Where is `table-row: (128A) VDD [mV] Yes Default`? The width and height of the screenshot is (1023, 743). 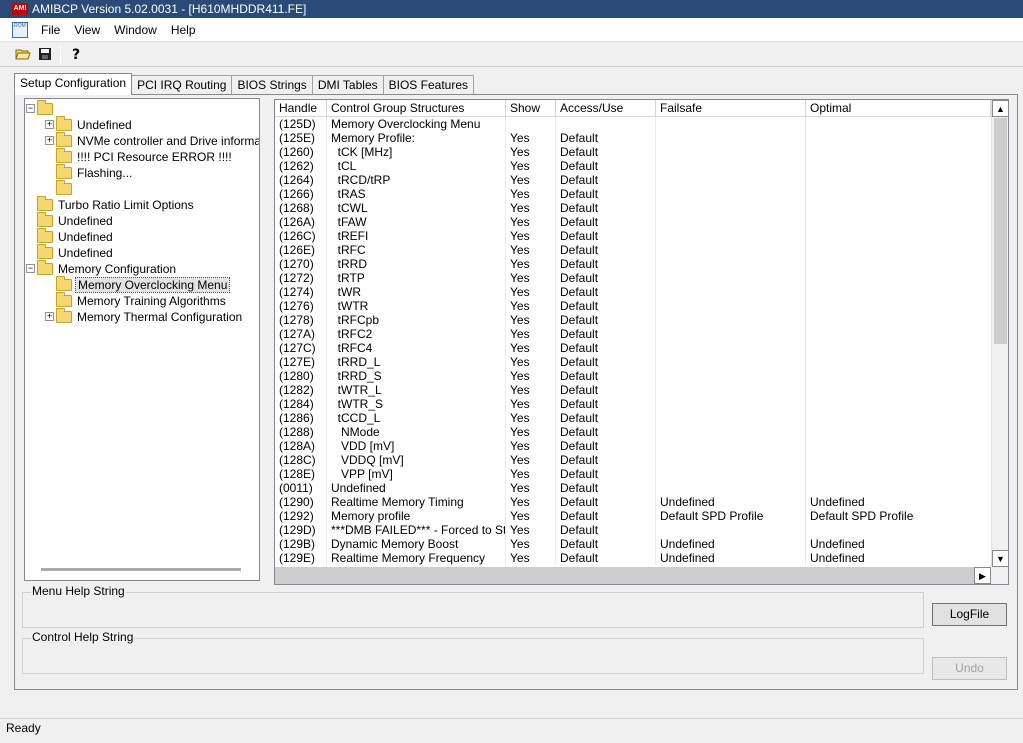
table-row: (128A) VDD [mV] Yes Default is located at coordinates (633, 446).